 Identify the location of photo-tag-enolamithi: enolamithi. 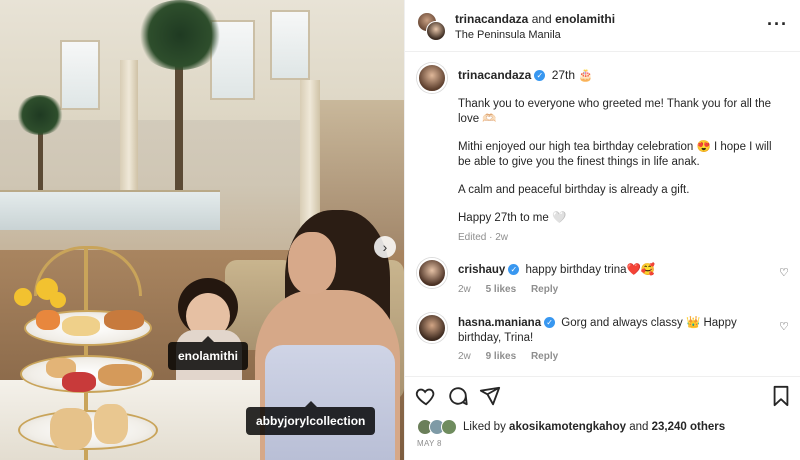
(208, 353).